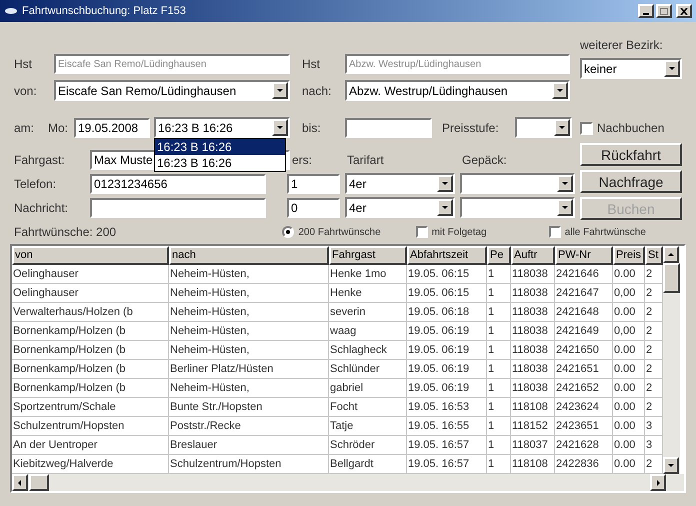  I want to click on table-cell: 0,00, so click(629, 331).